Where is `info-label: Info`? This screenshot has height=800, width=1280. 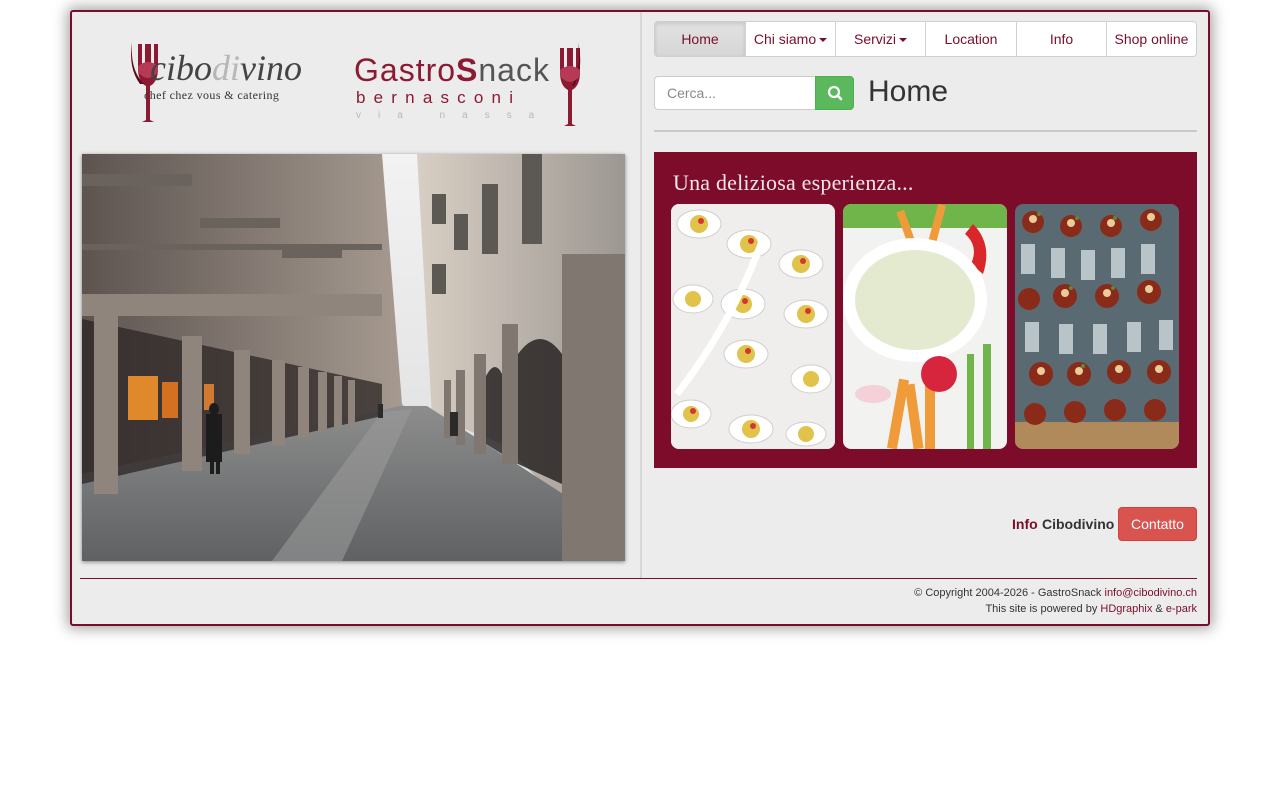
info-label: Info is located at coordinates (1025, 524).